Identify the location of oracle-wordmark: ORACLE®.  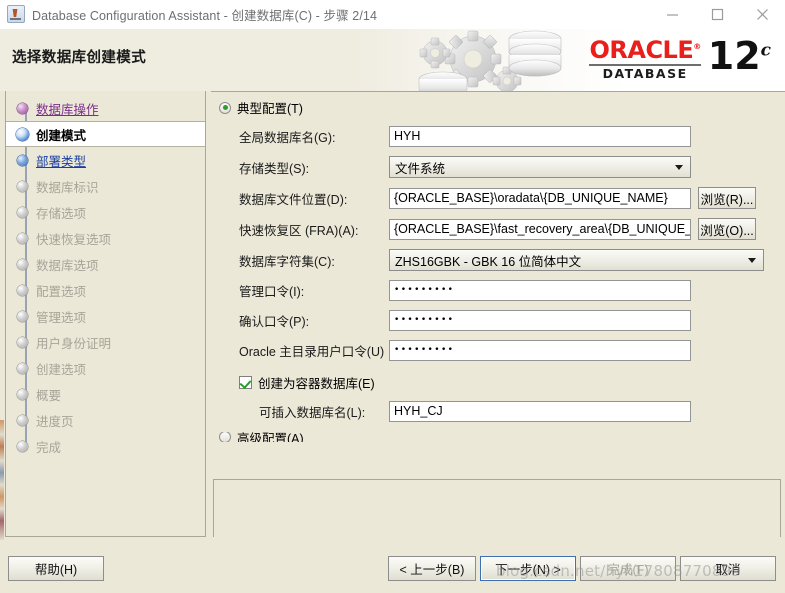
(645, 50).